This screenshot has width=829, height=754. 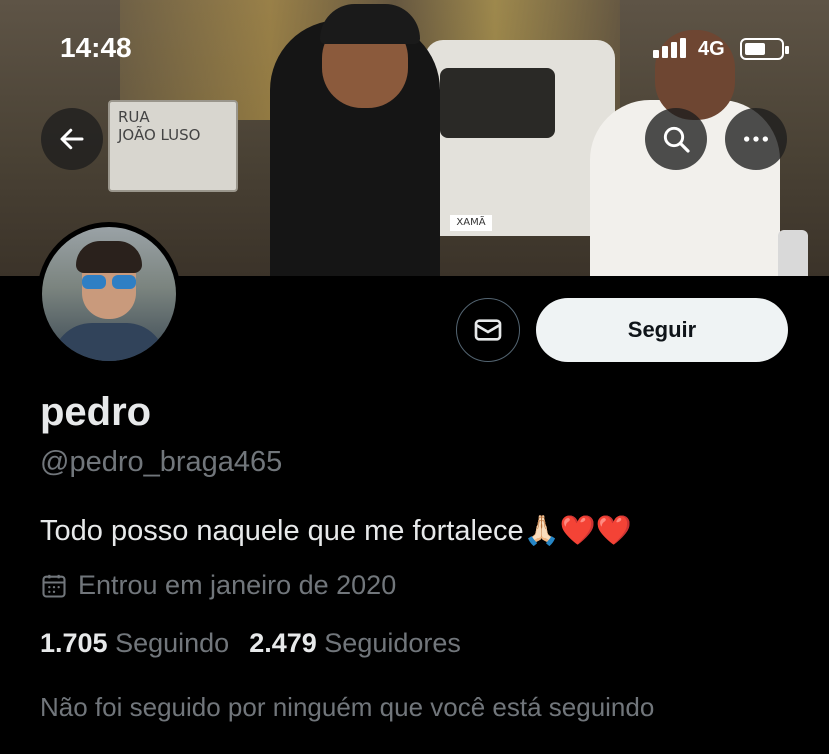 What do you see at coordinates (793, 253) in the screenshot?
I see `traffic-cone` at bounding box center [793, 253].